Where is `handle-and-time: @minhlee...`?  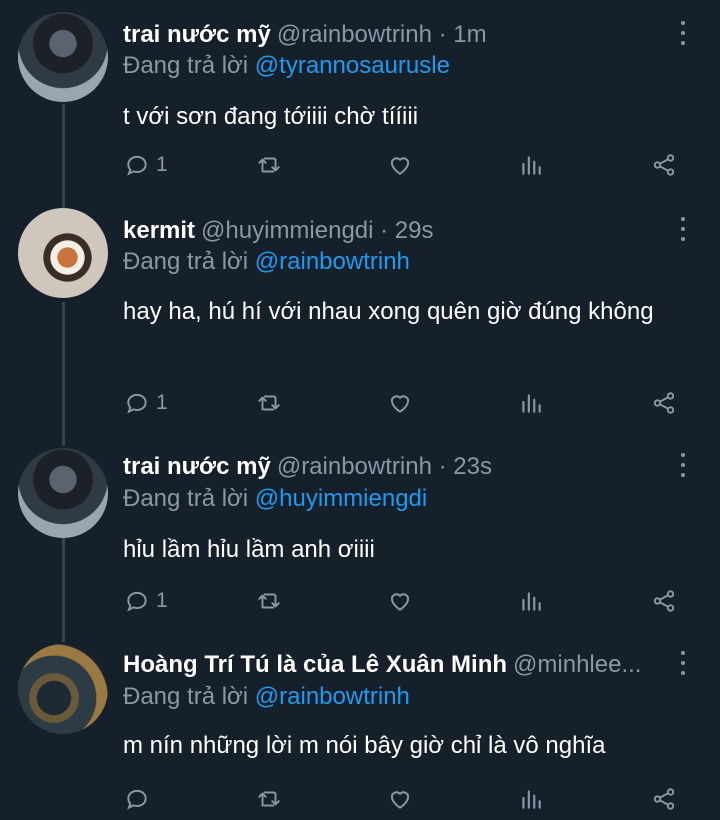 handle-and-time: @minhlee... is located at coordinates (577, 664).